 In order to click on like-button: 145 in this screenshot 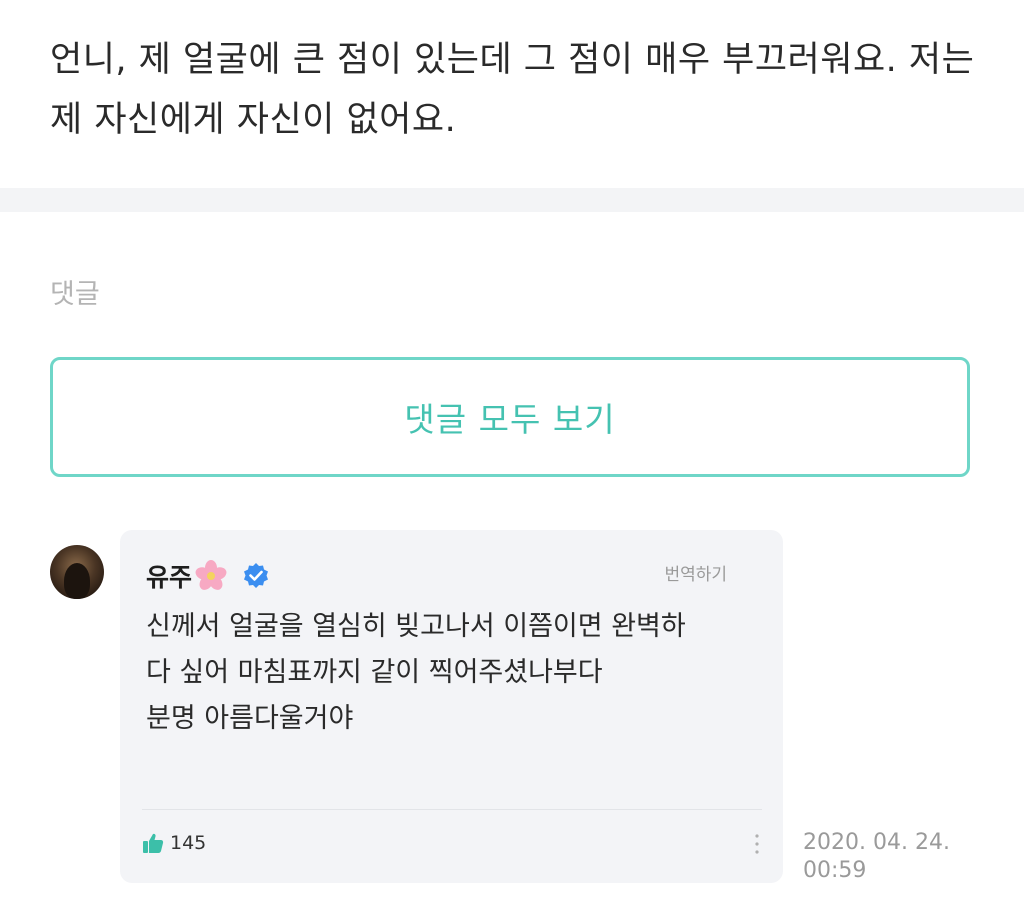, I will do `click(174, 843)`.